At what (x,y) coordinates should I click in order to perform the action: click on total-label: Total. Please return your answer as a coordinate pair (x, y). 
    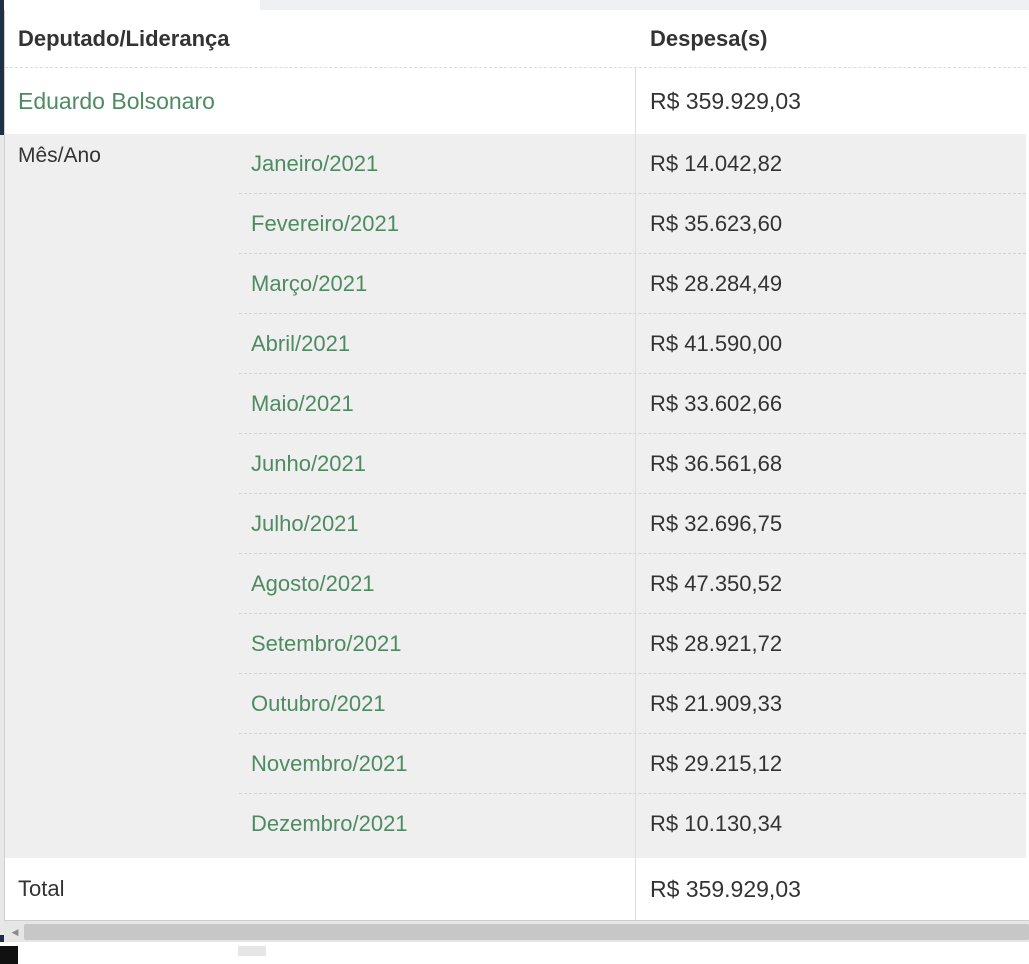
    Looking at the image, I should click on (41, 888).